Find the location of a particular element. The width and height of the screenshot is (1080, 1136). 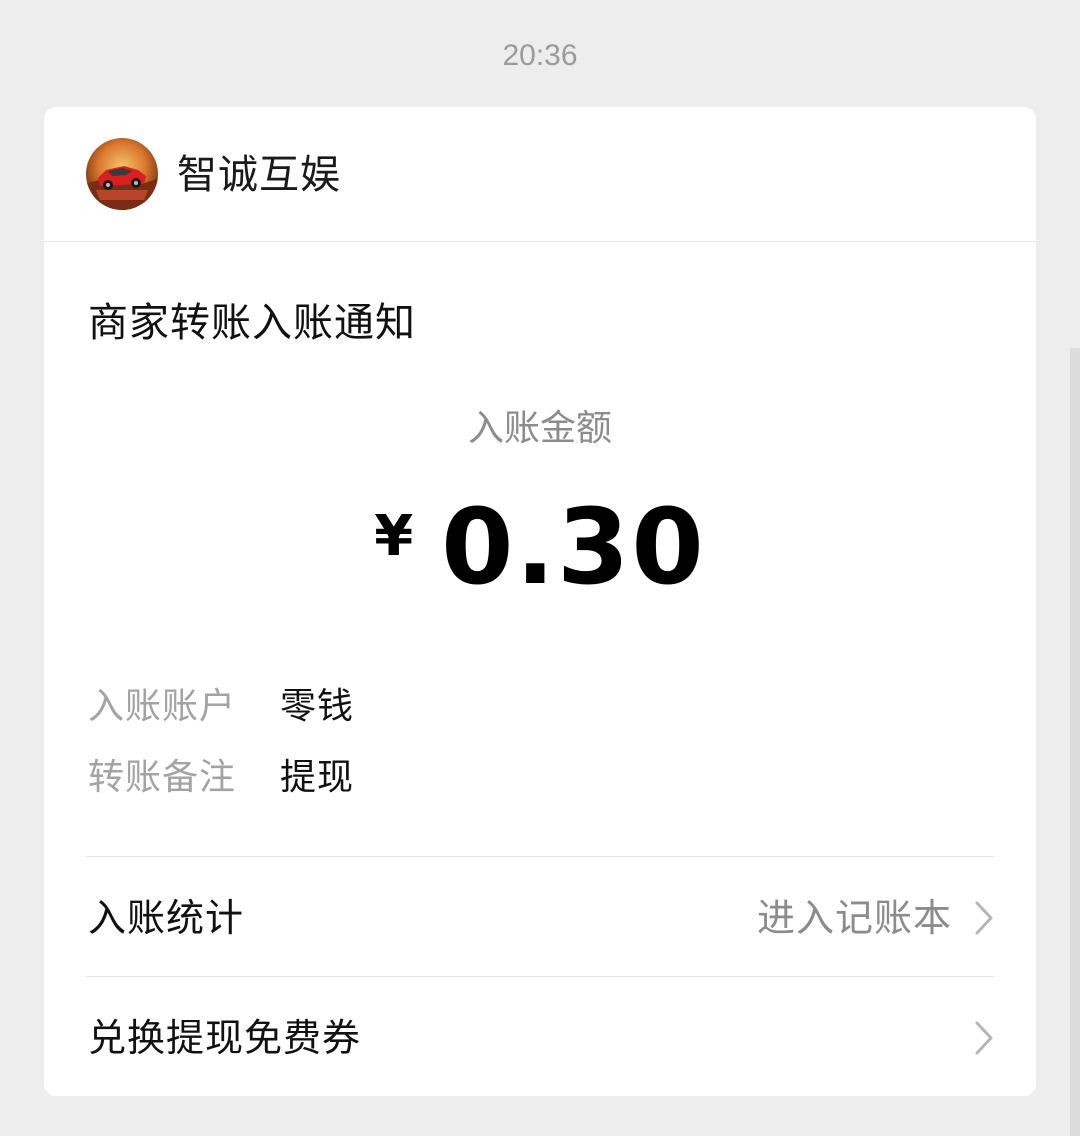

redeem-coupon-link: 兑换提现免费券 is located at coordinates (540, 1037).